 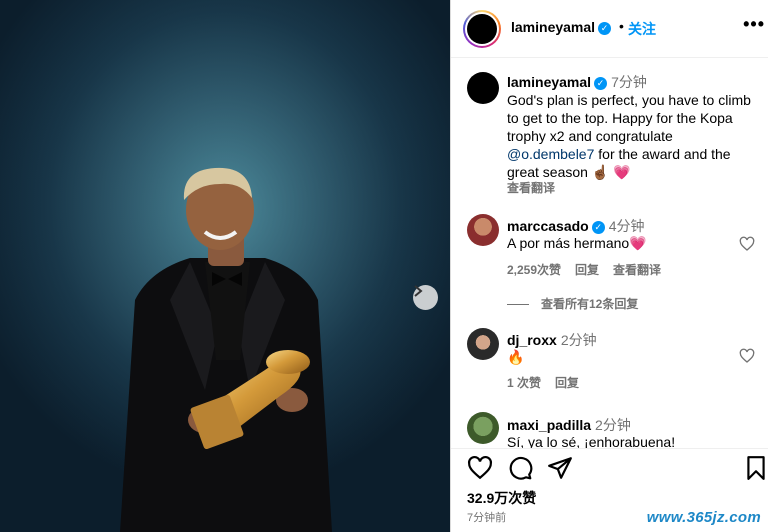 I want to click on caption-username: lamineyamal ✓ 7分钟, so click(x=577, y=82).